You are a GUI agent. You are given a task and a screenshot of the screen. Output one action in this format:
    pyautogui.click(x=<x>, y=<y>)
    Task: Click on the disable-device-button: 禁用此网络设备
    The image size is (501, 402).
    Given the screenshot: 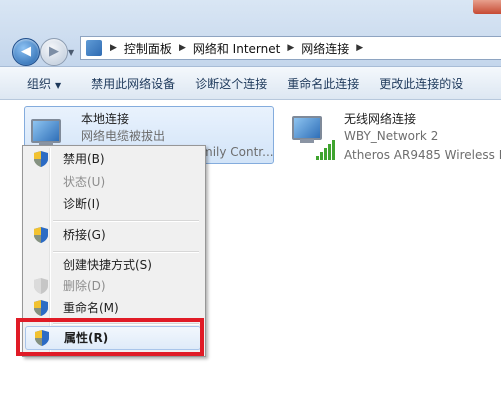 What is the action you would take?
    pyautogui.click(x=133, y=83)
    